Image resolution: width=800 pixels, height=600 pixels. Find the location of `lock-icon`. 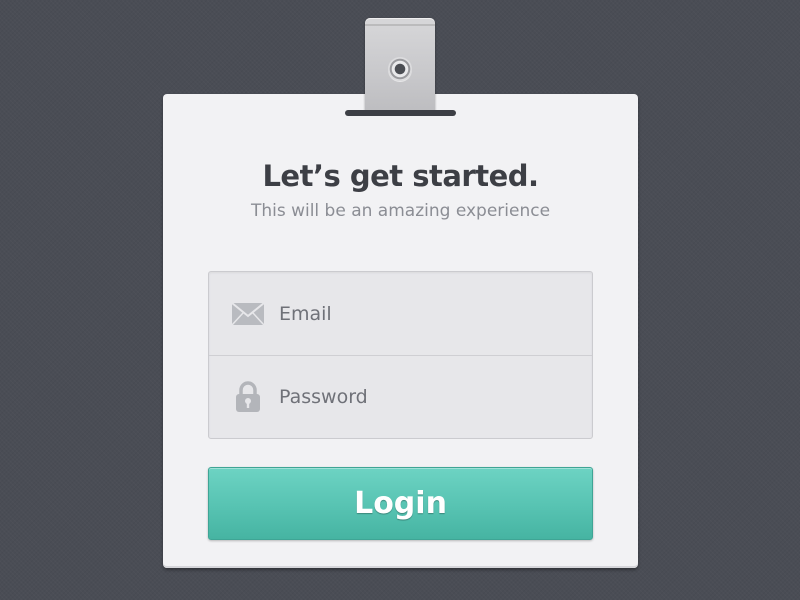

lock-icon is located at coordinates (248, 397).